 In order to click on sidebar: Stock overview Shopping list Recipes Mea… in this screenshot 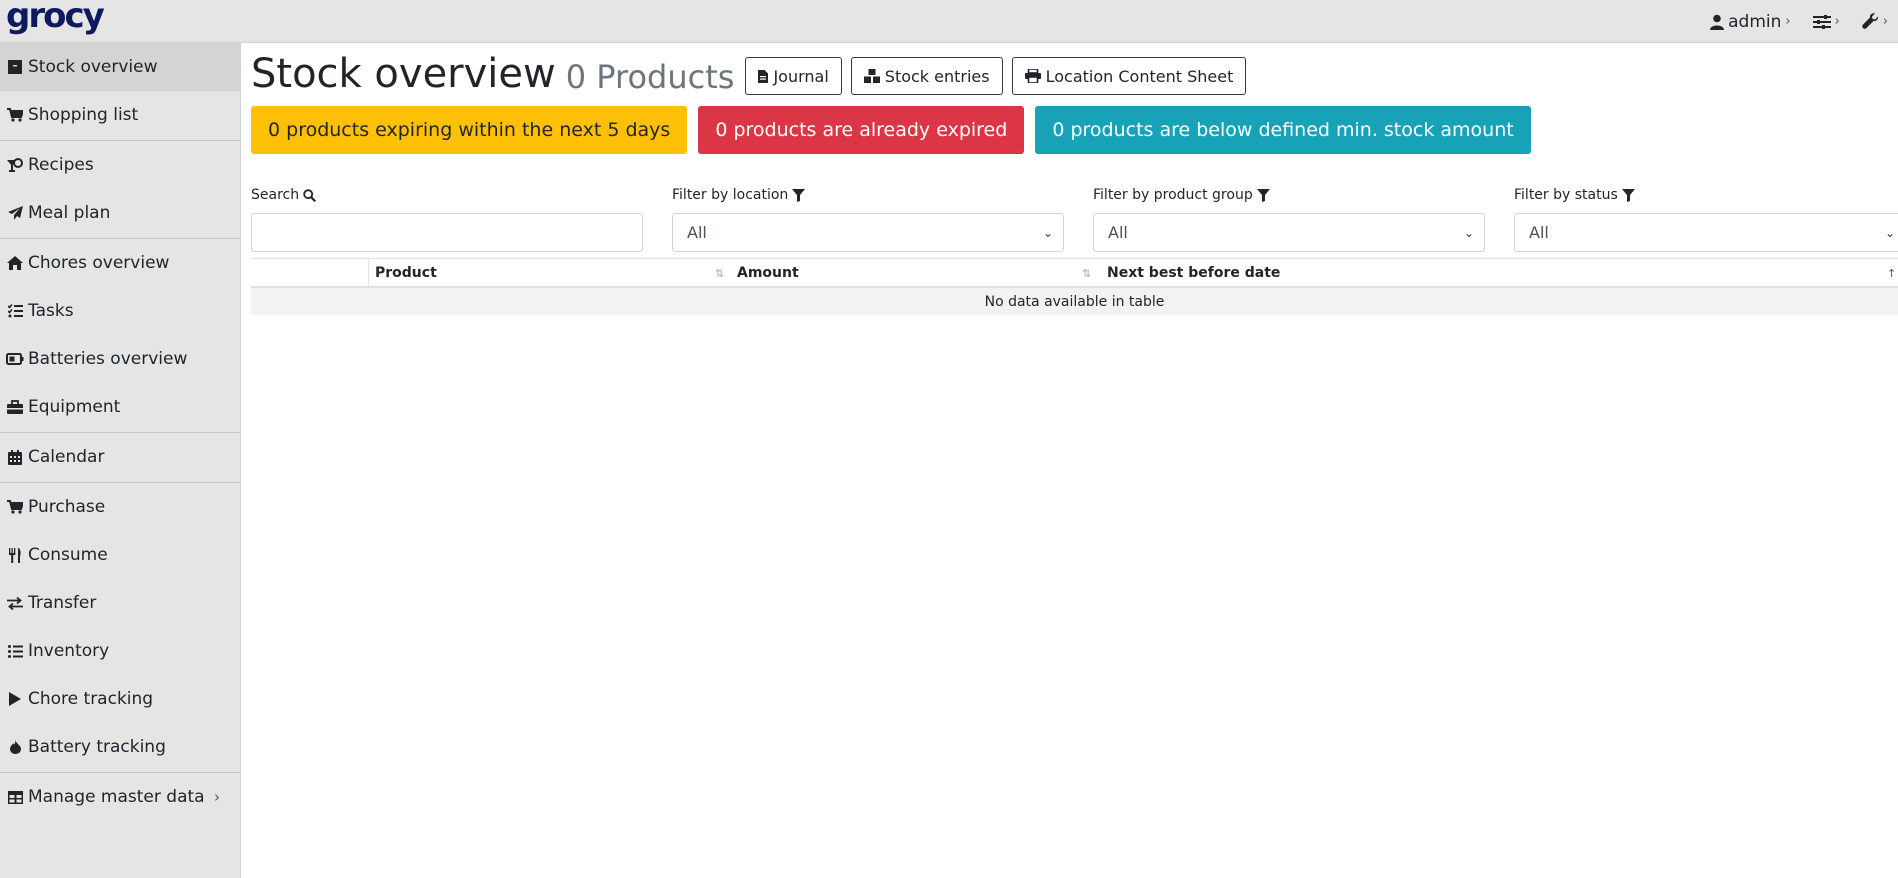, I will do `click(120, 460)`.